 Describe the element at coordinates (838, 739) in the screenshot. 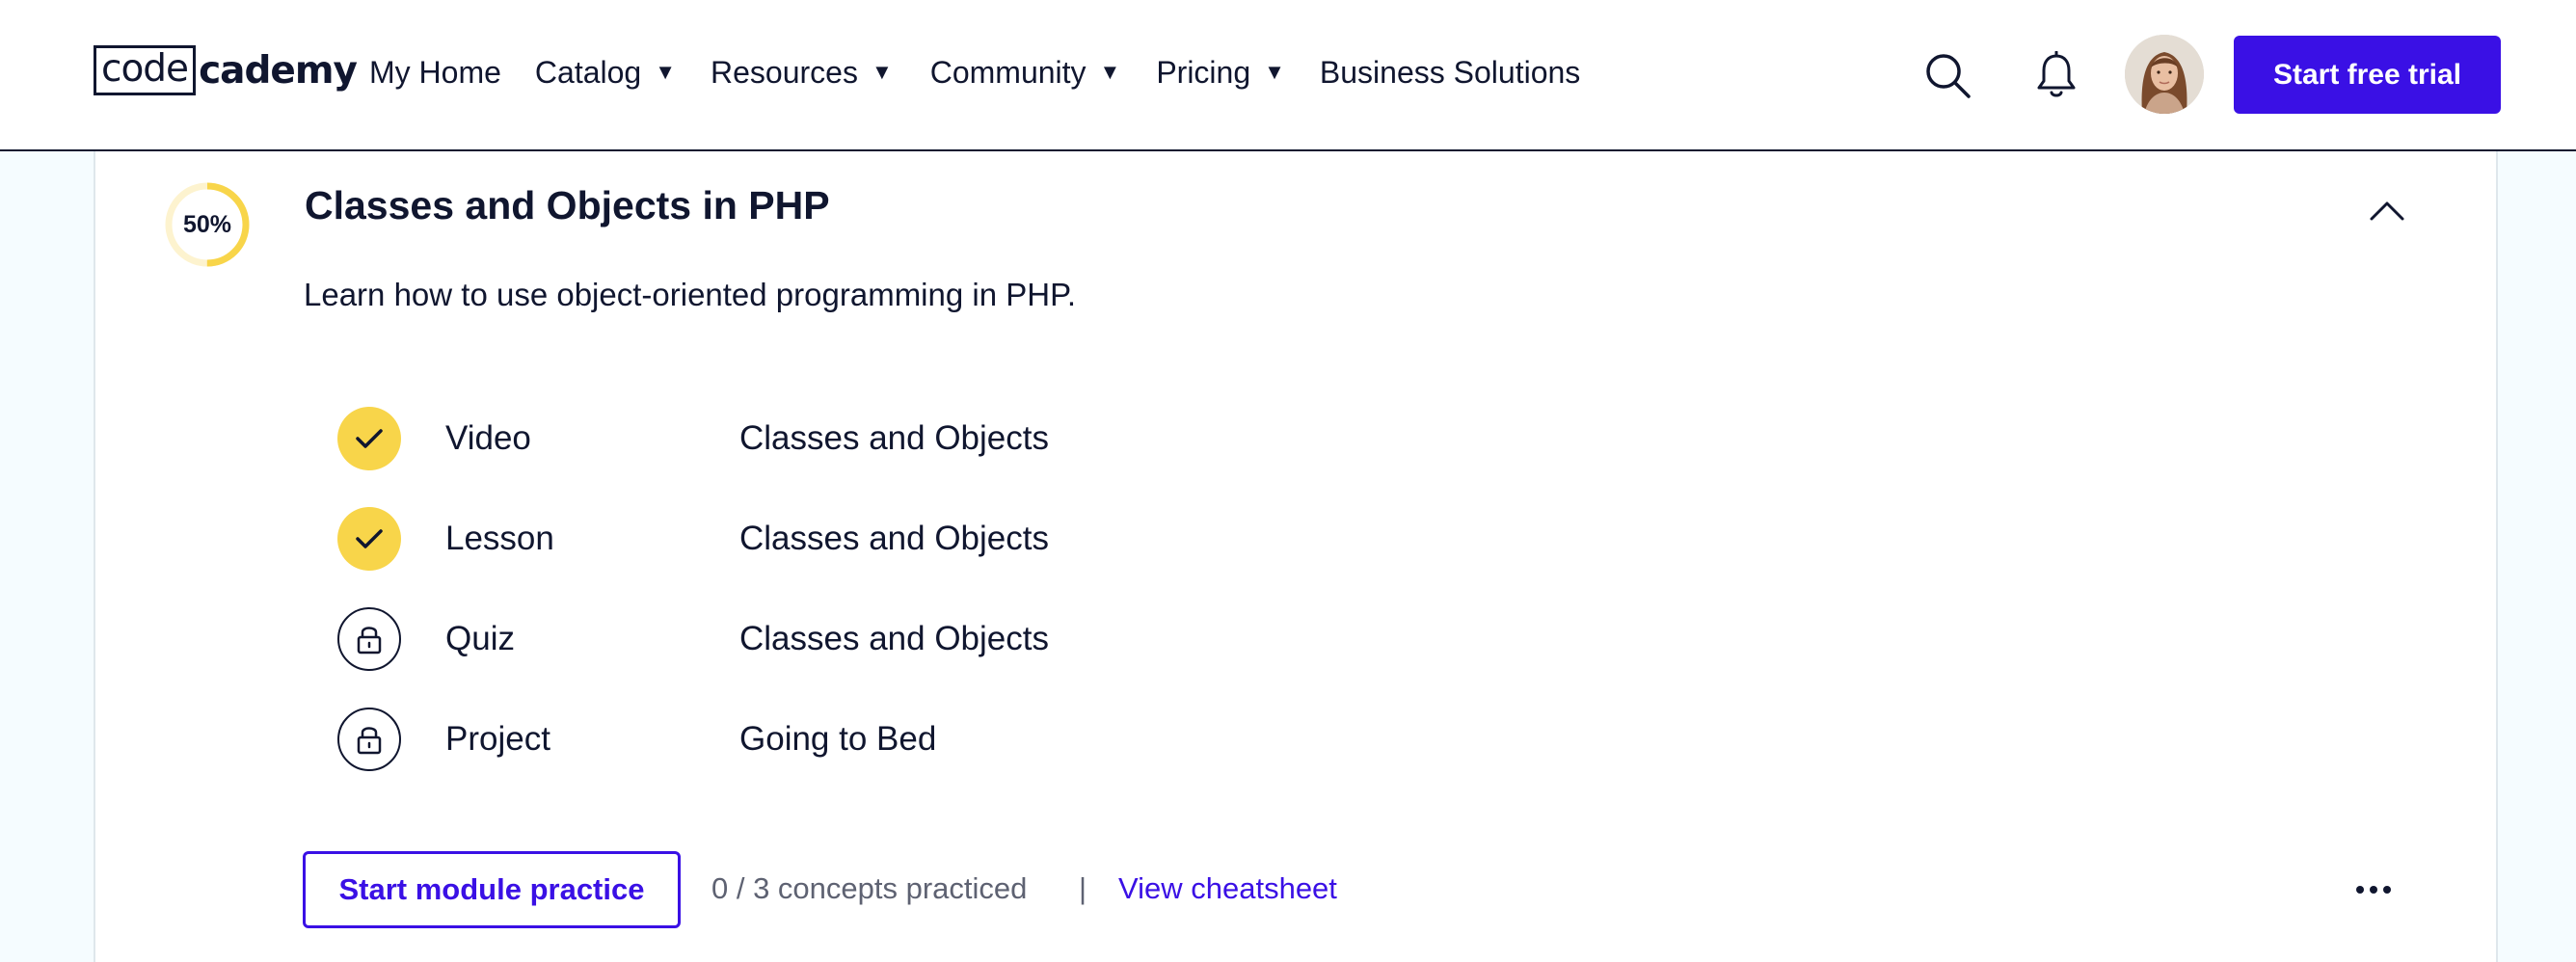

I see `item-name: Going to Bed` at that location.